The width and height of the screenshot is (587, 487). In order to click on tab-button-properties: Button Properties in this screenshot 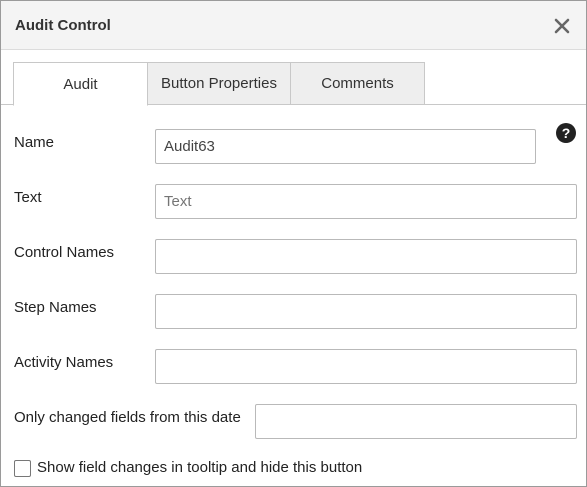, I will do `click(219, 83)`.